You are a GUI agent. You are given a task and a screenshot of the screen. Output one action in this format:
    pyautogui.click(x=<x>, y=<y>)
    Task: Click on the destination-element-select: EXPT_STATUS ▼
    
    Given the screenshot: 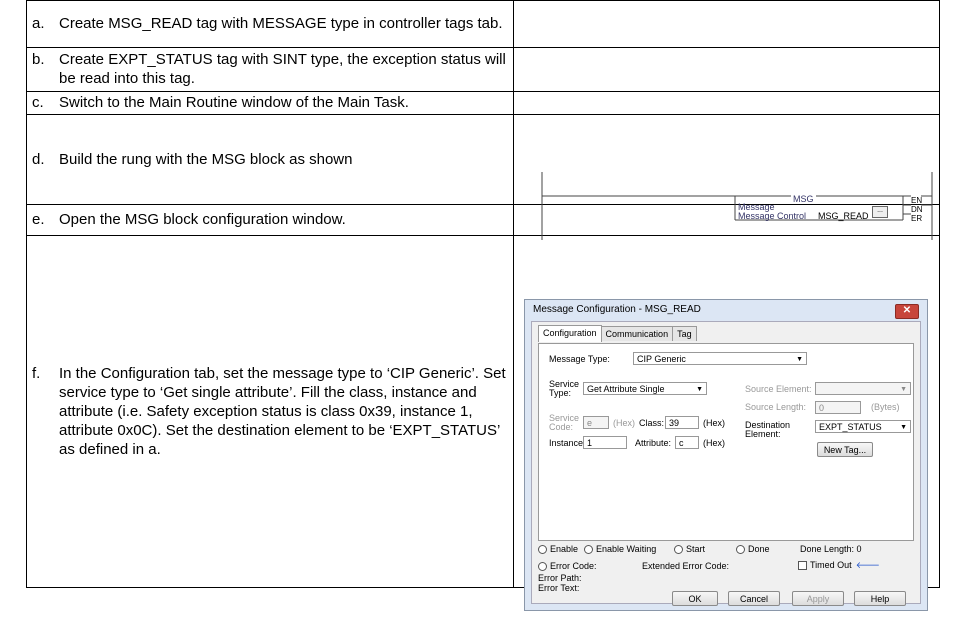 What is the action you would take?
    pyautogui.click(x=863, y=426)
    